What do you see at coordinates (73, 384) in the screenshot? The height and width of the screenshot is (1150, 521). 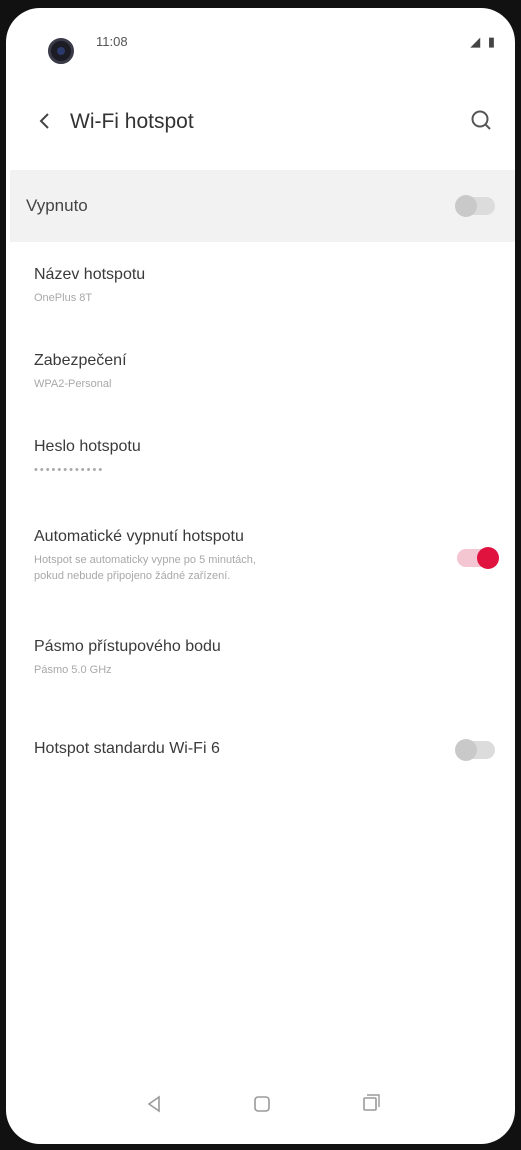 I see `setting-value: WPA2-Personal` at bounding box center [73, 384].